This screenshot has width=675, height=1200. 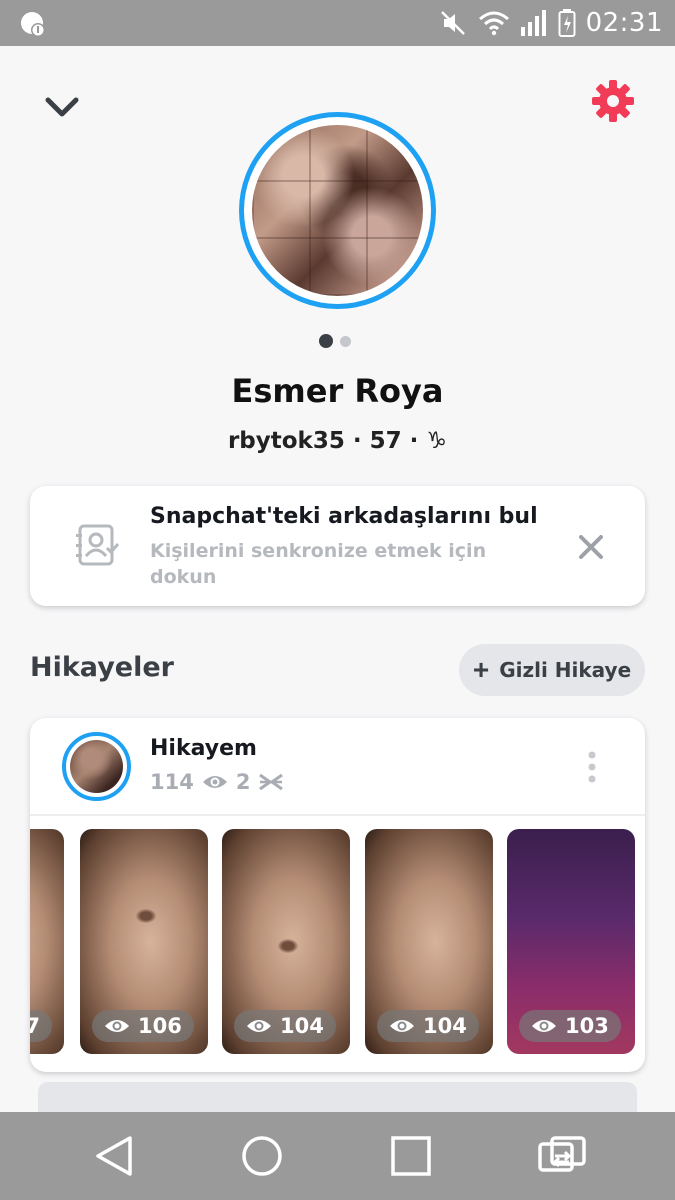 I want to click on pager-dot, so click(x=345, y=341).